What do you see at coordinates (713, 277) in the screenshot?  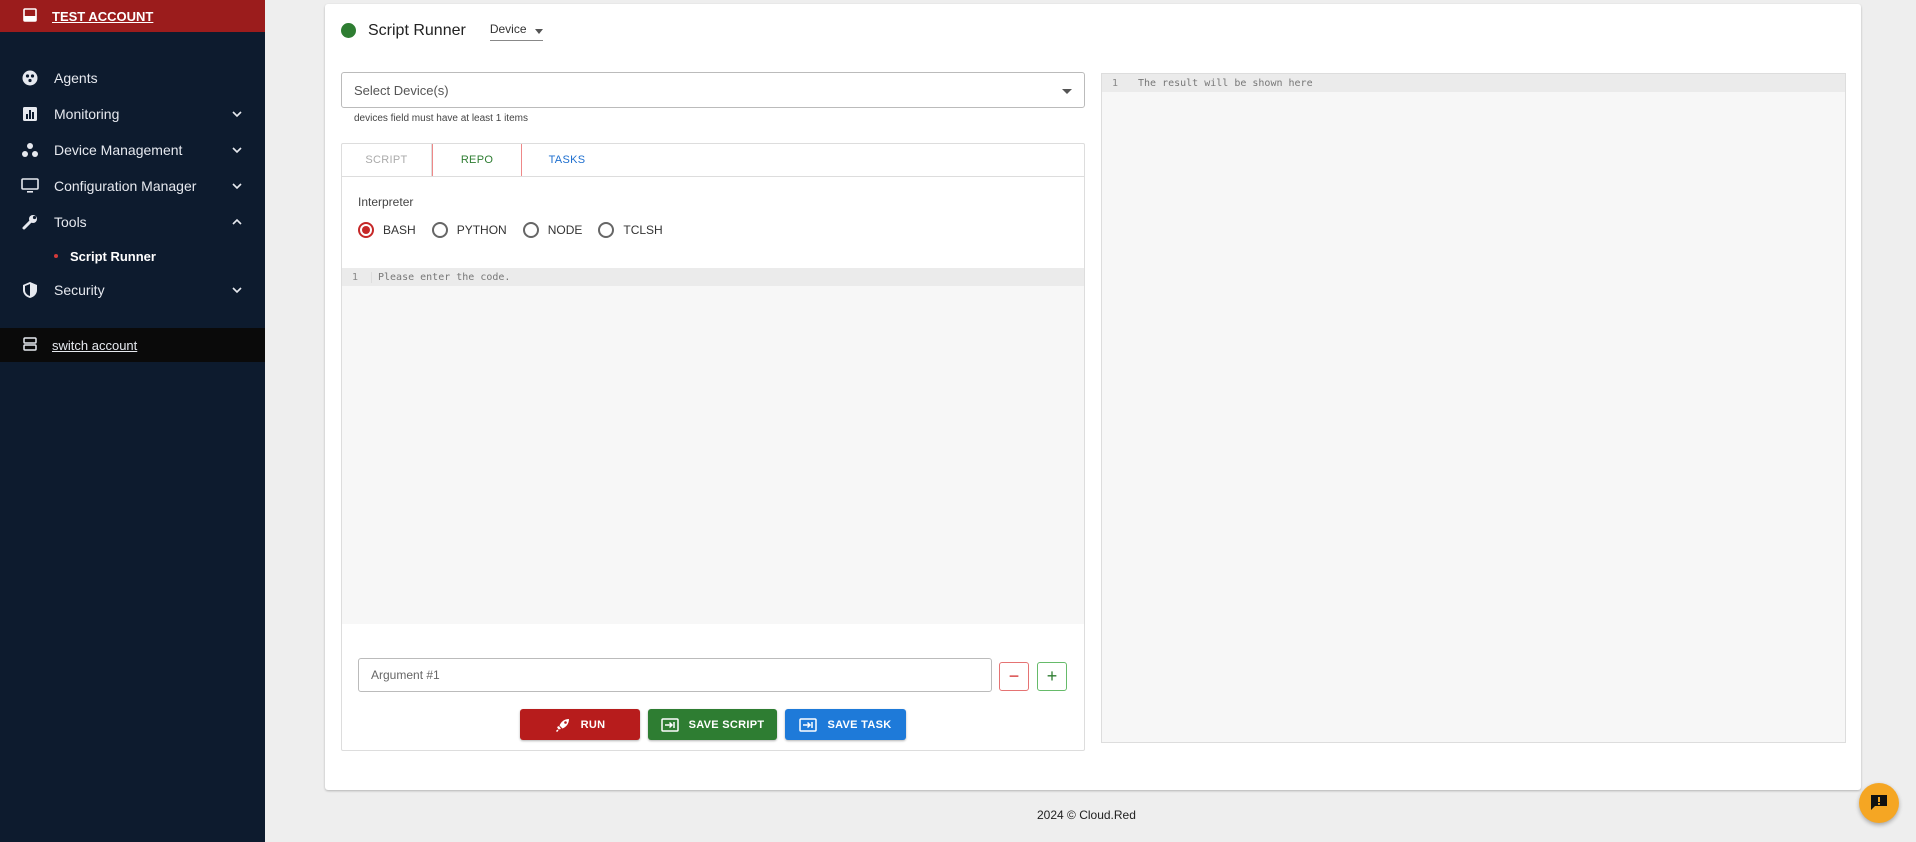 I see `editor-line: 1 Please enter the code.` at bounding box center [713, 277].